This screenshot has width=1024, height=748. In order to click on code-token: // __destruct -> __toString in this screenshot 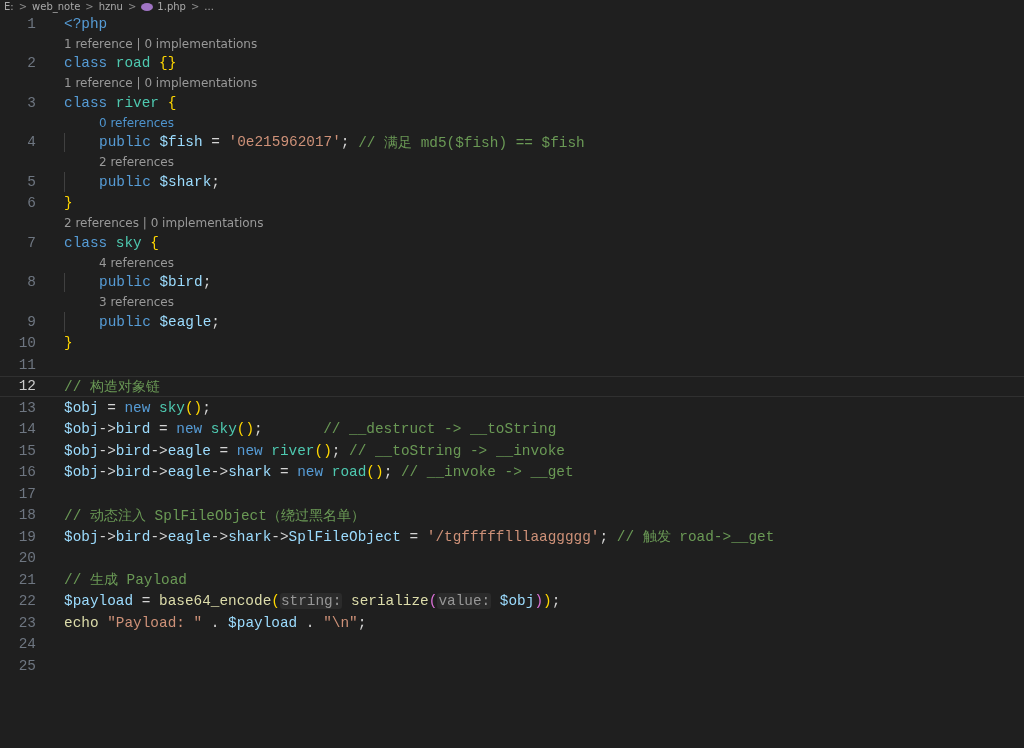, I will do `click(439, 429)`.